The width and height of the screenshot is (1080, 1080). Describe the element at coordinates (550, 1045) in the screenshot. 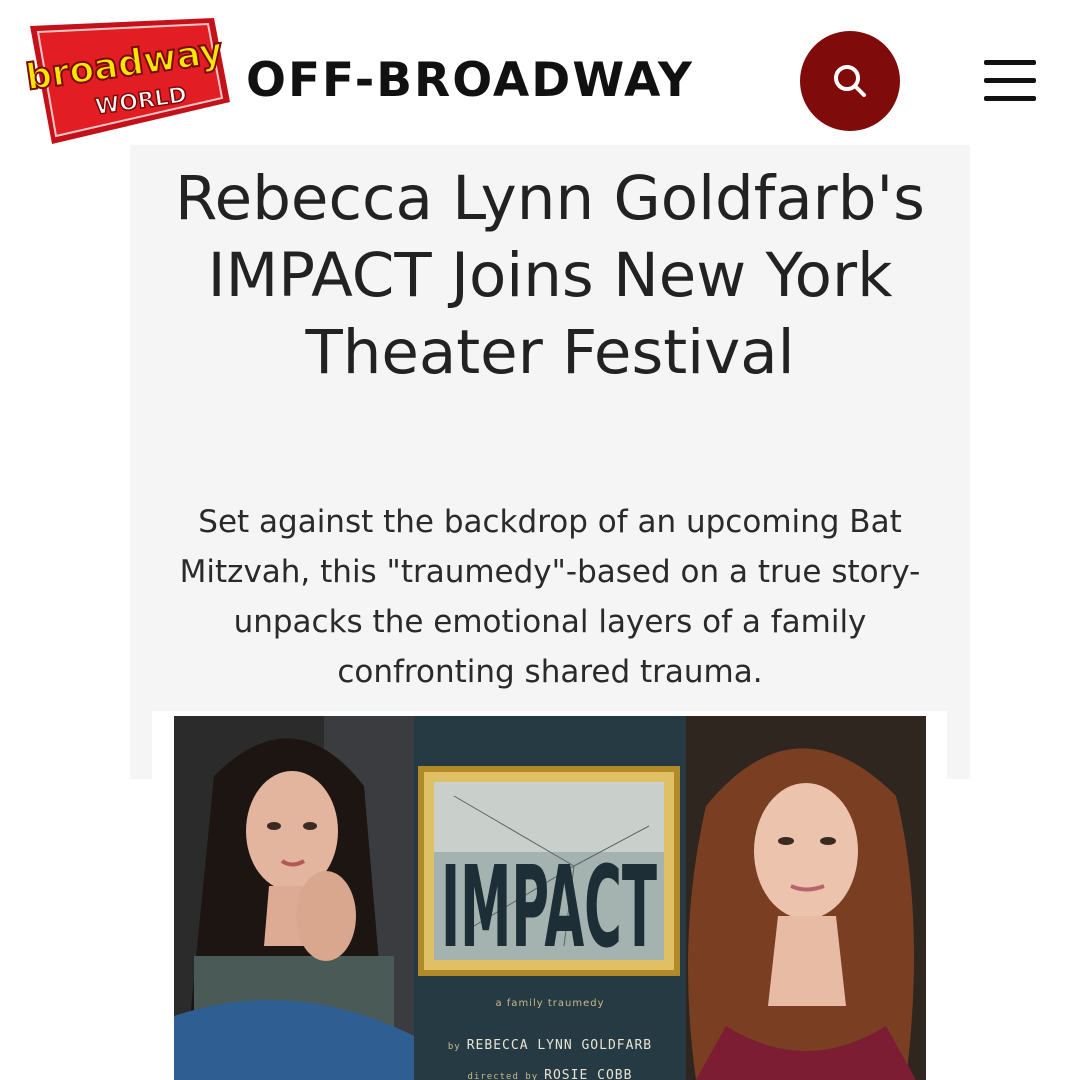

I see `poster-author: by REBECCA LYNN GOLDFARB` at that location.